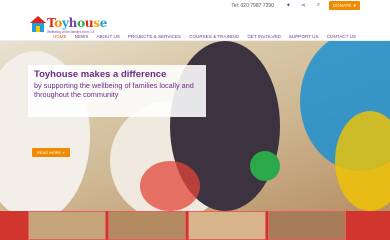 This screenshot has height=240, width=390. What do you see at coordinates (154, 36) in the screenshot?
I see `nav-projects-services: PROJECTS & SERVICES` at bounding box center [154, 36].